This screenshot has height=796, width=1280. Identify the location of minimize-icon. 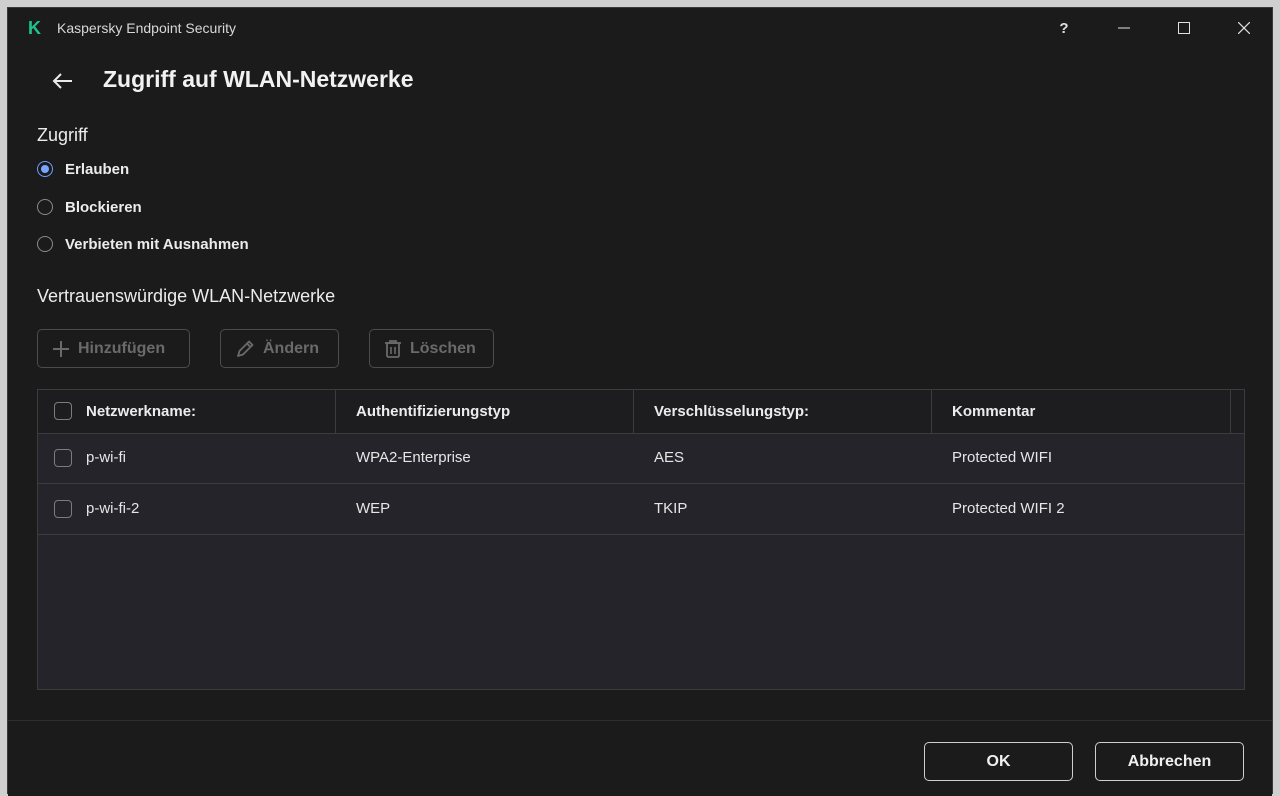
(1124, 28).